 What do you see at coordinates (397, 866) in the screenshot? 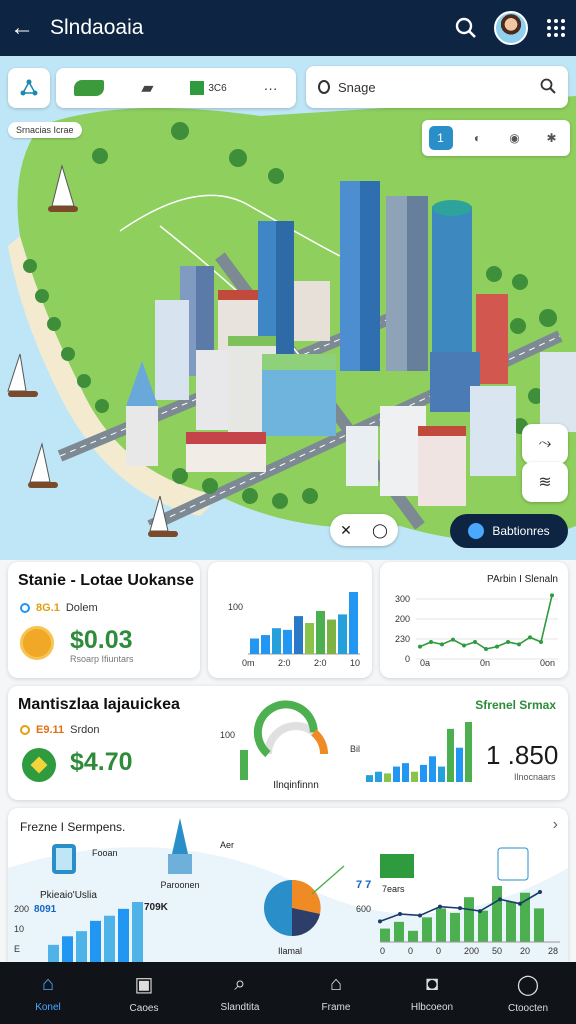
I see `chart-badge-icon` at bounding box center [397, 866].